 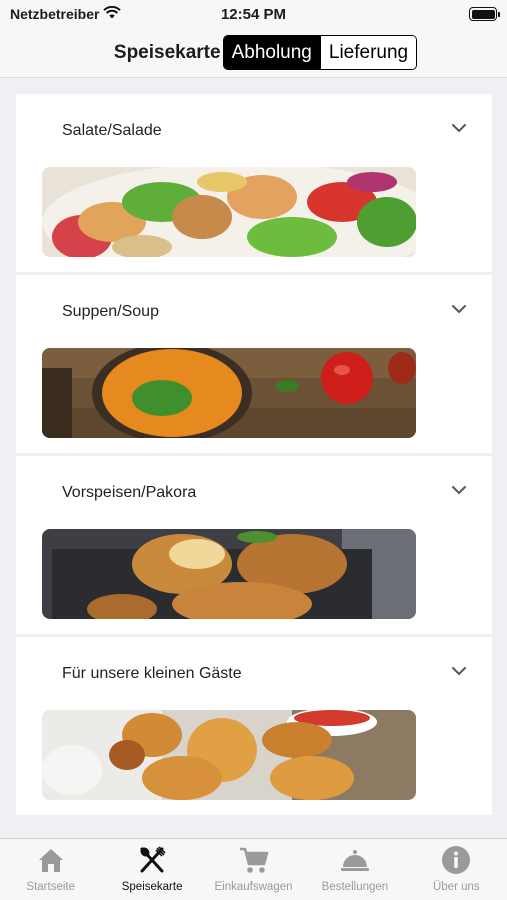 I want to click on category-title: Vorspeisen/Pakora, so click(x=129, y=492).